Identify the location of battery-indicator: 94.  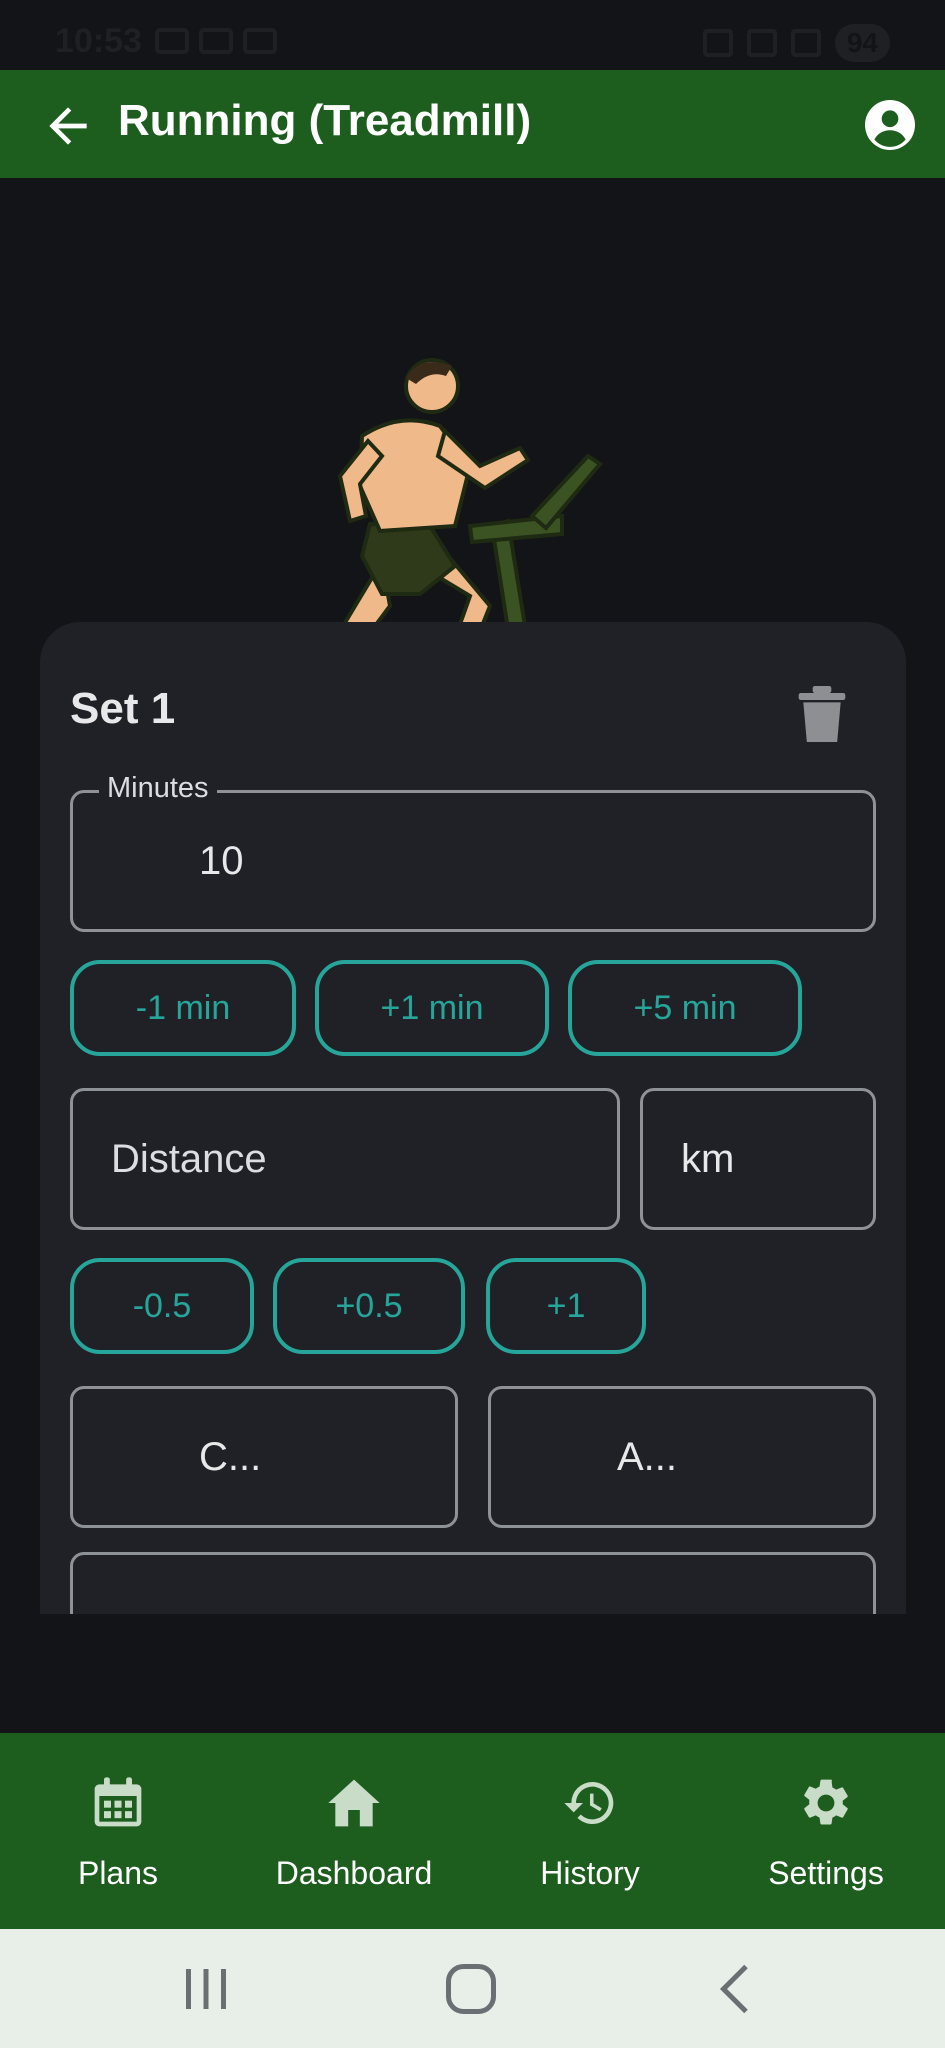
(862, 43).